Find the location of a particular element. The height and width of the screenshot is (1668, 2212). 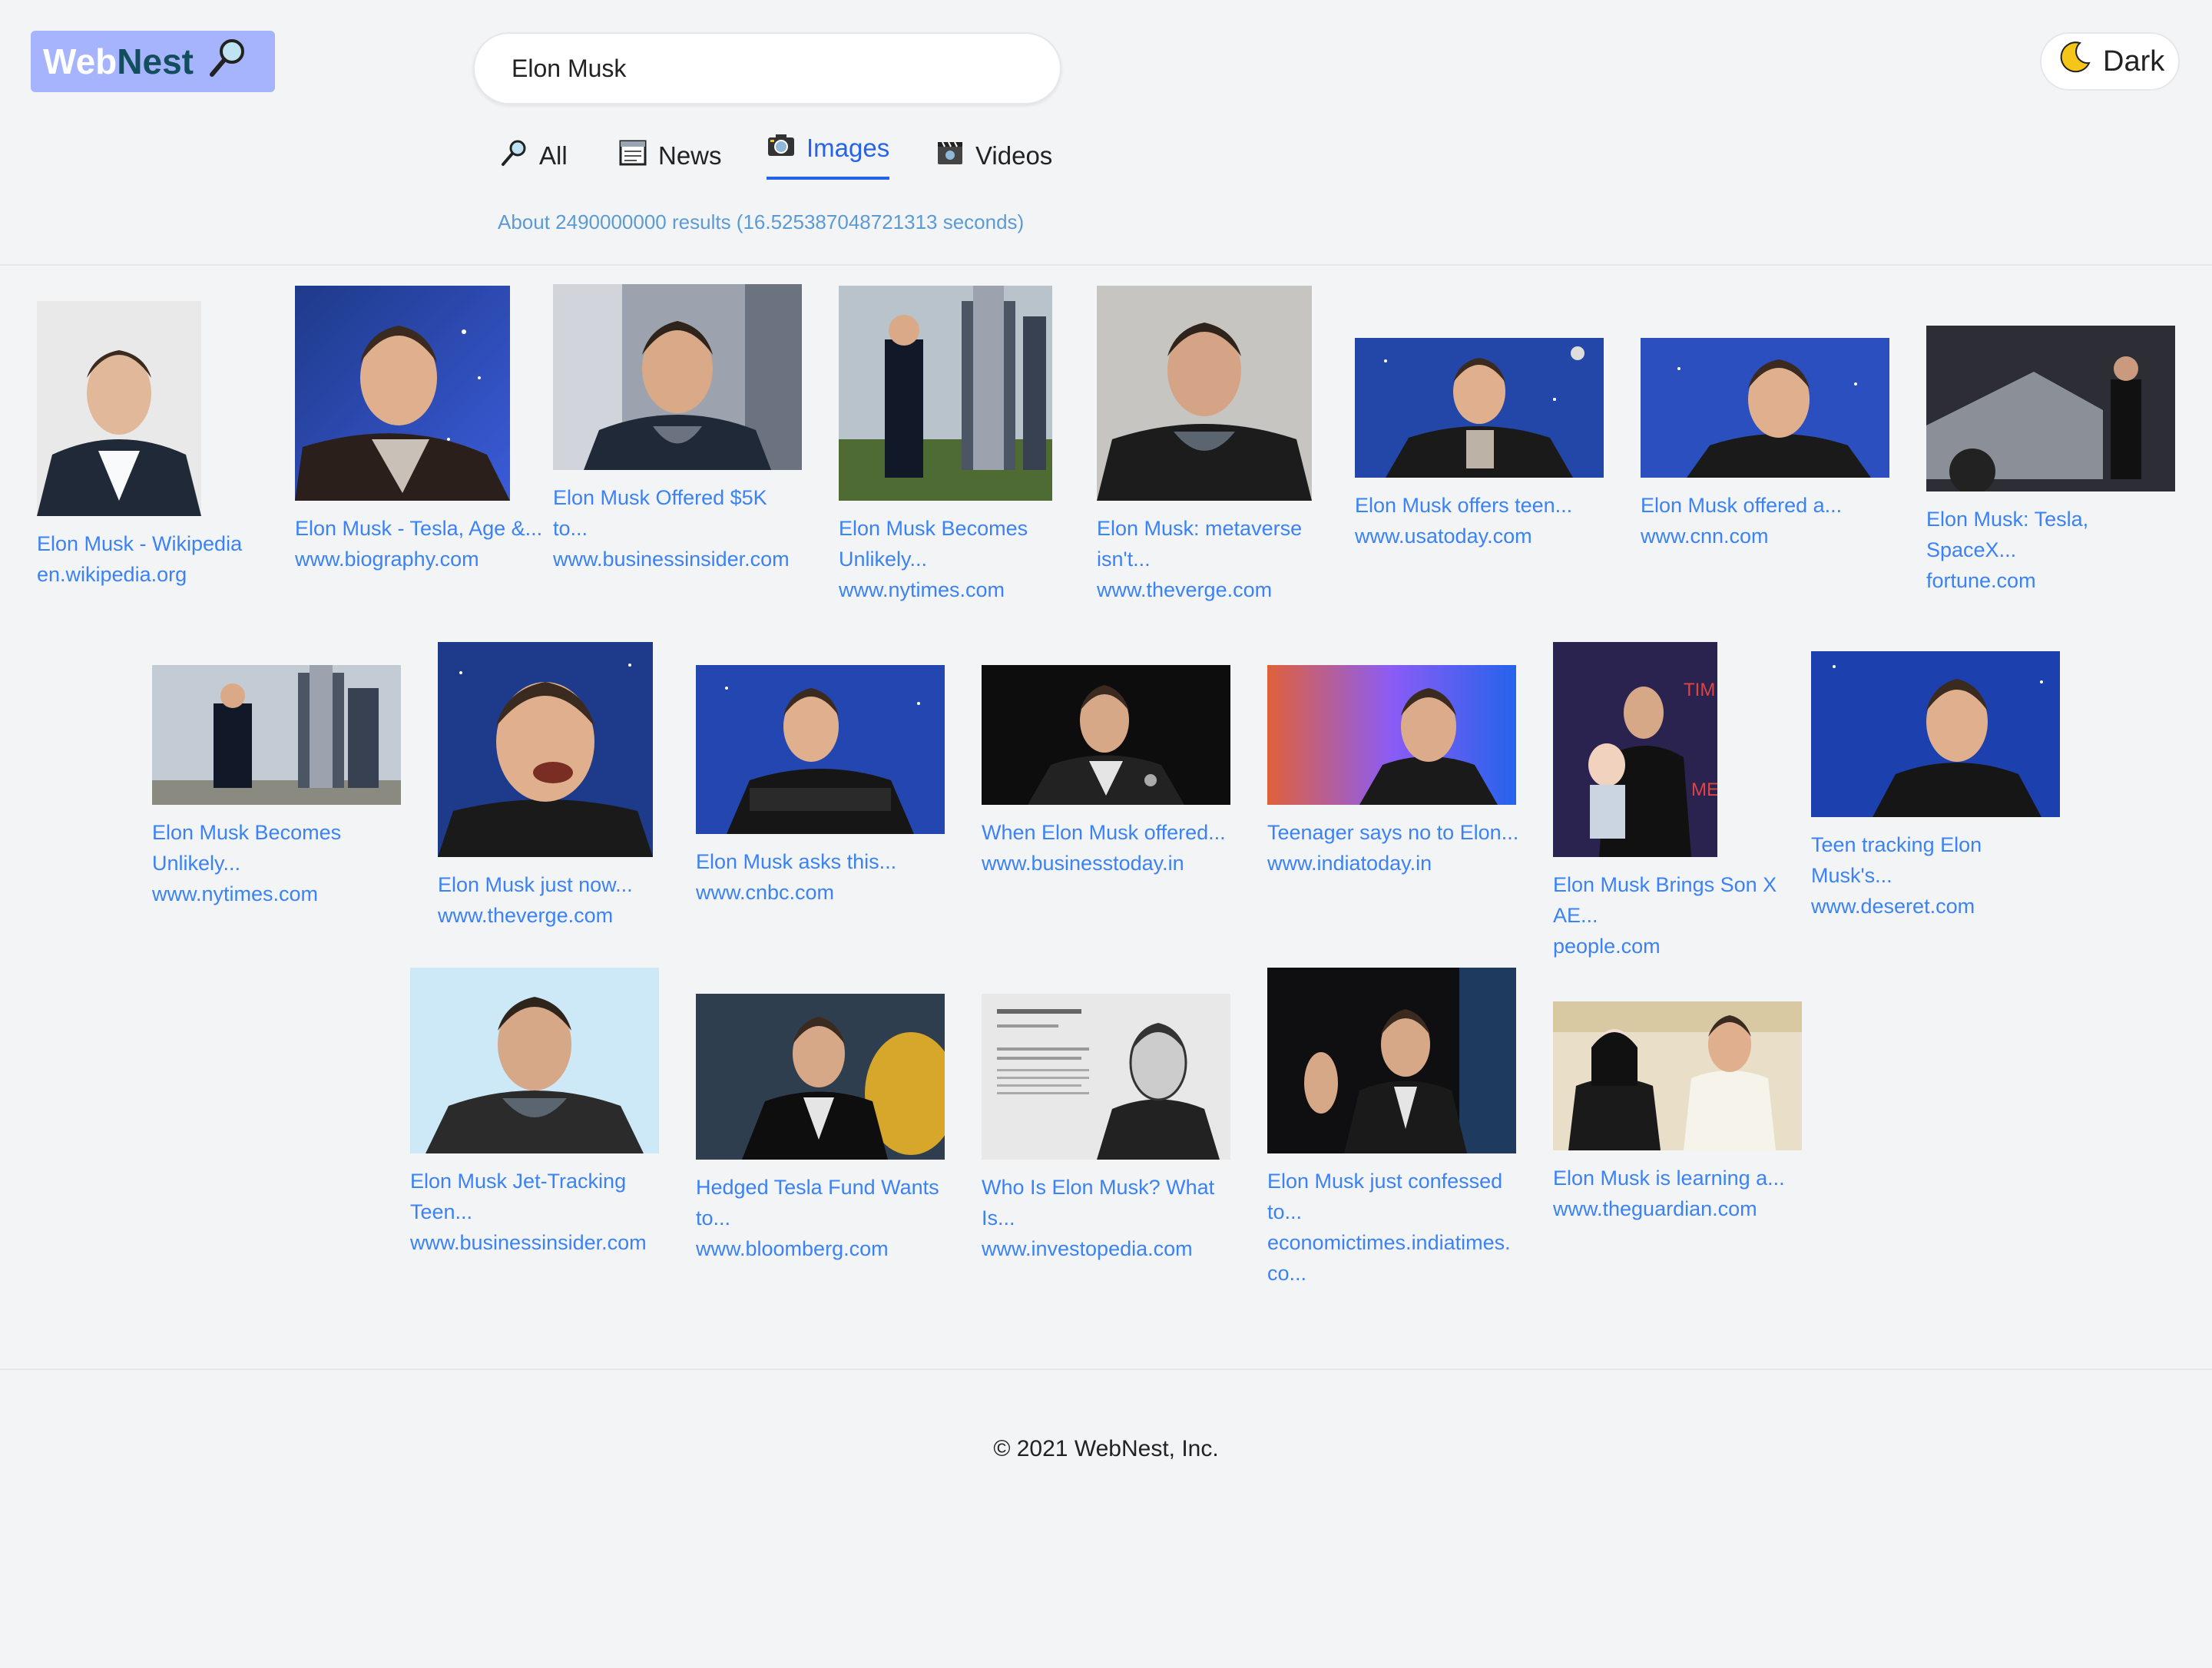

result-source: www.deseret.com is located at coordinates (1893, 906).